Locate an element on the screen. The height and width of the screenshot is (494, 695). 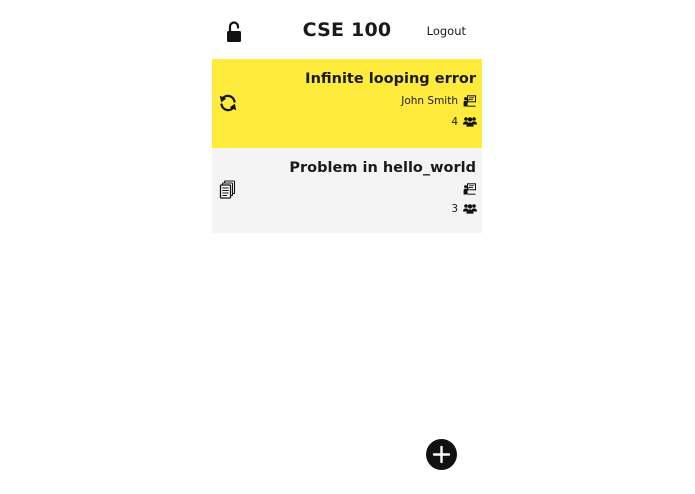
documents-icon is located at coordinates (228, 190).